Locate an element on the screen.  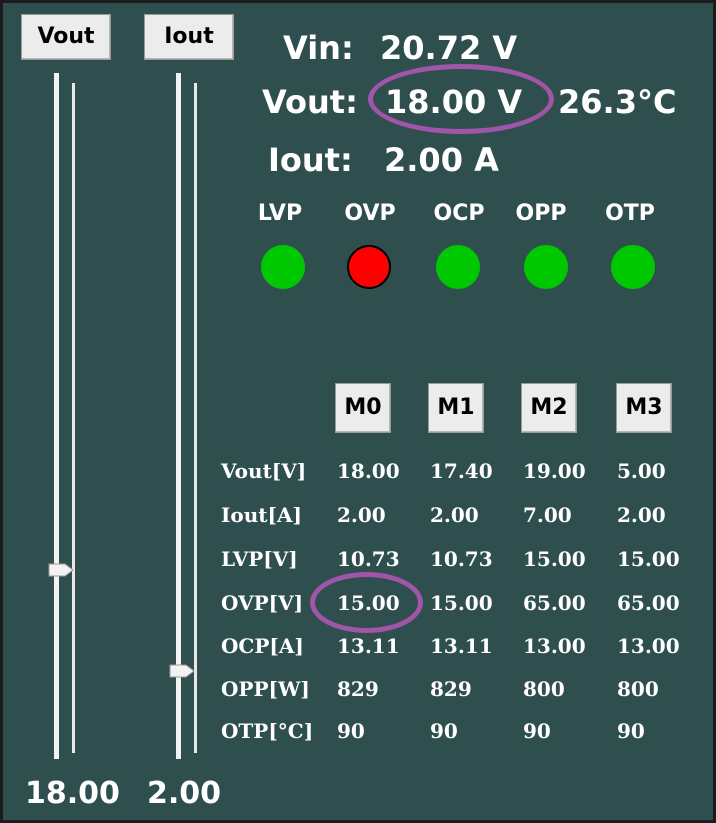
vout-slider-groove is located at coordinates (73, 418).